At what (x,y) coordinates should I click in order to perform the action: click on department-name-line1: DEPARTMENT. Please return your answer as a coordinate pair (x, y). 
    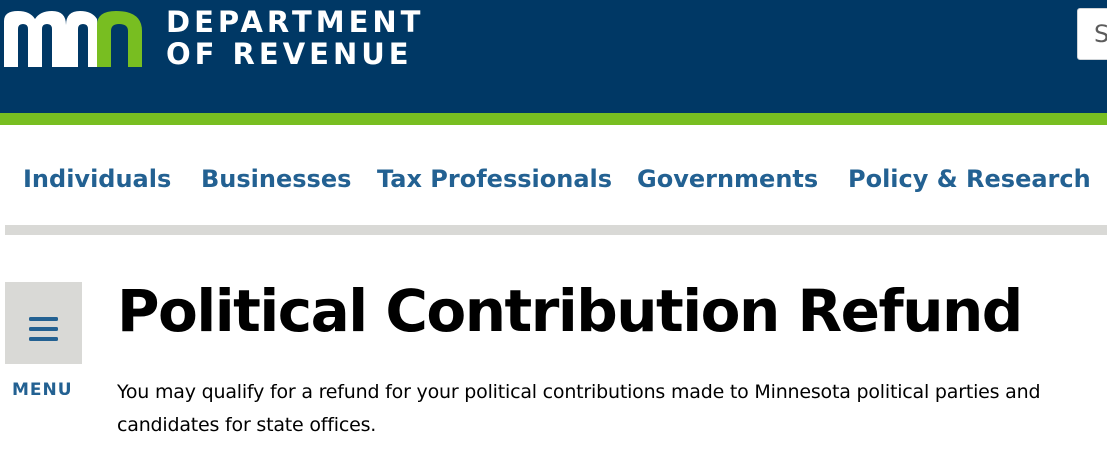
    Looking at the image, I should click on (295, 22).